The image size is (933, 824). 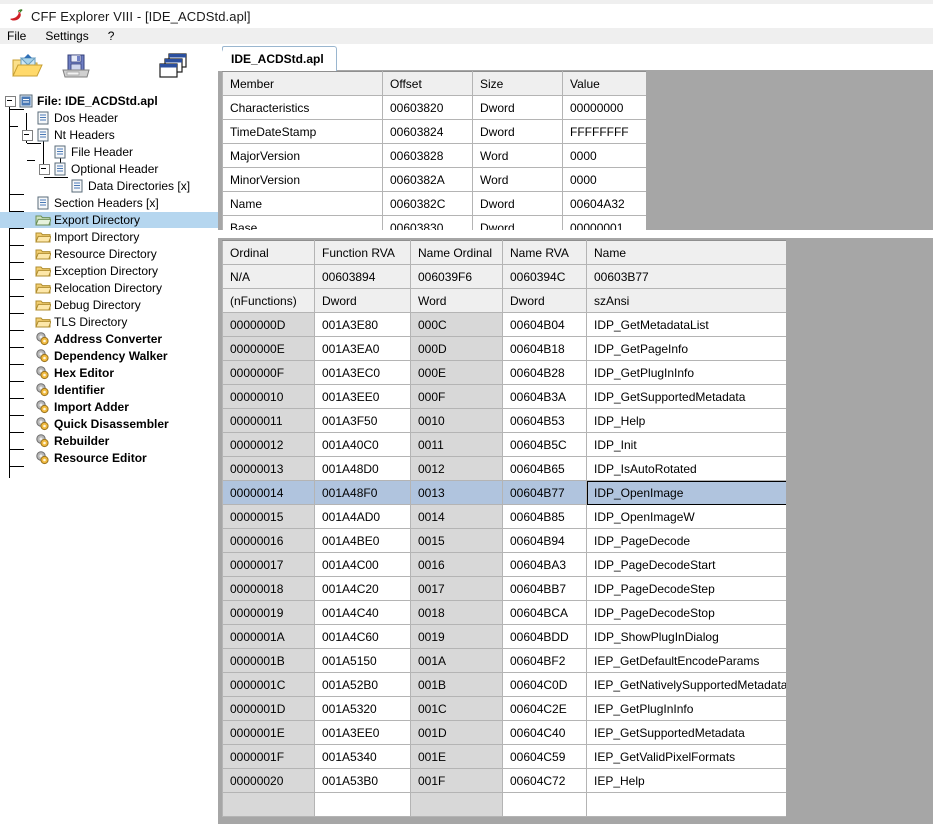 I want to click on cell-name: IDP_Help, so click(x=686, y=420).